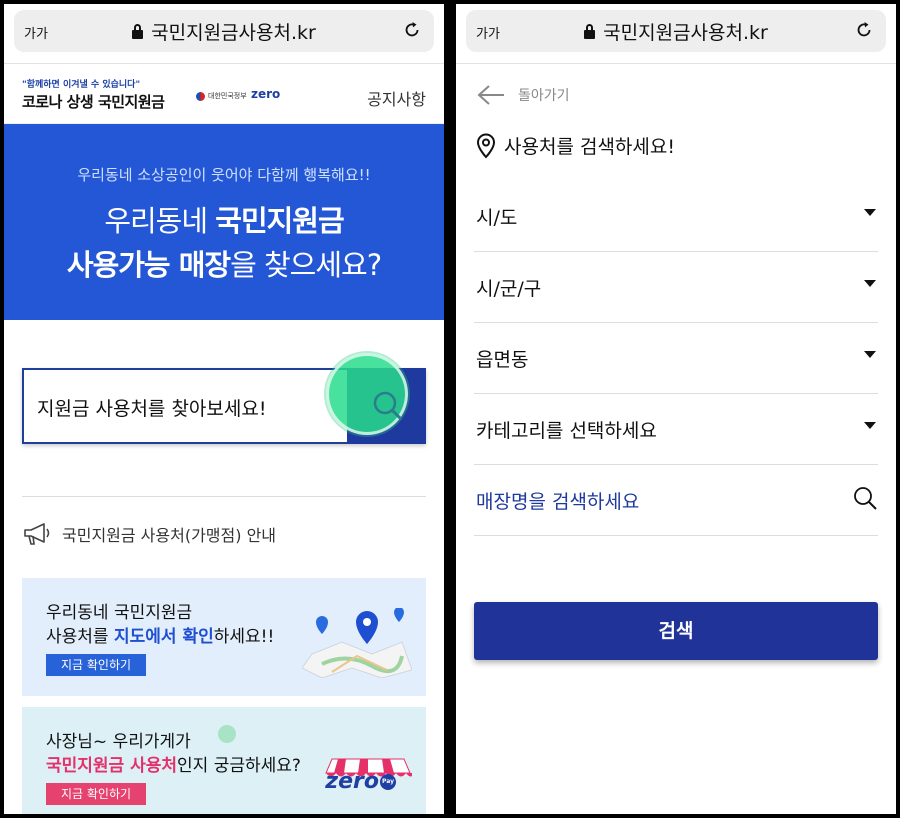 This screenshot has height=818, width=900. What do you see at coordinates (151, 407) in the screenshot?
I see `search-input: 지원금 사용처를 찾아보세요!` at bounding box center [151, 407].